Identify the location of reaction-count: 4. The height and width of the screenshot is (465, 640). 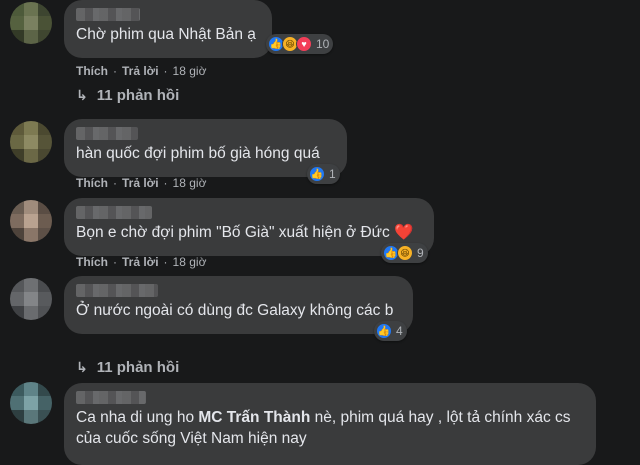
(399, 331).